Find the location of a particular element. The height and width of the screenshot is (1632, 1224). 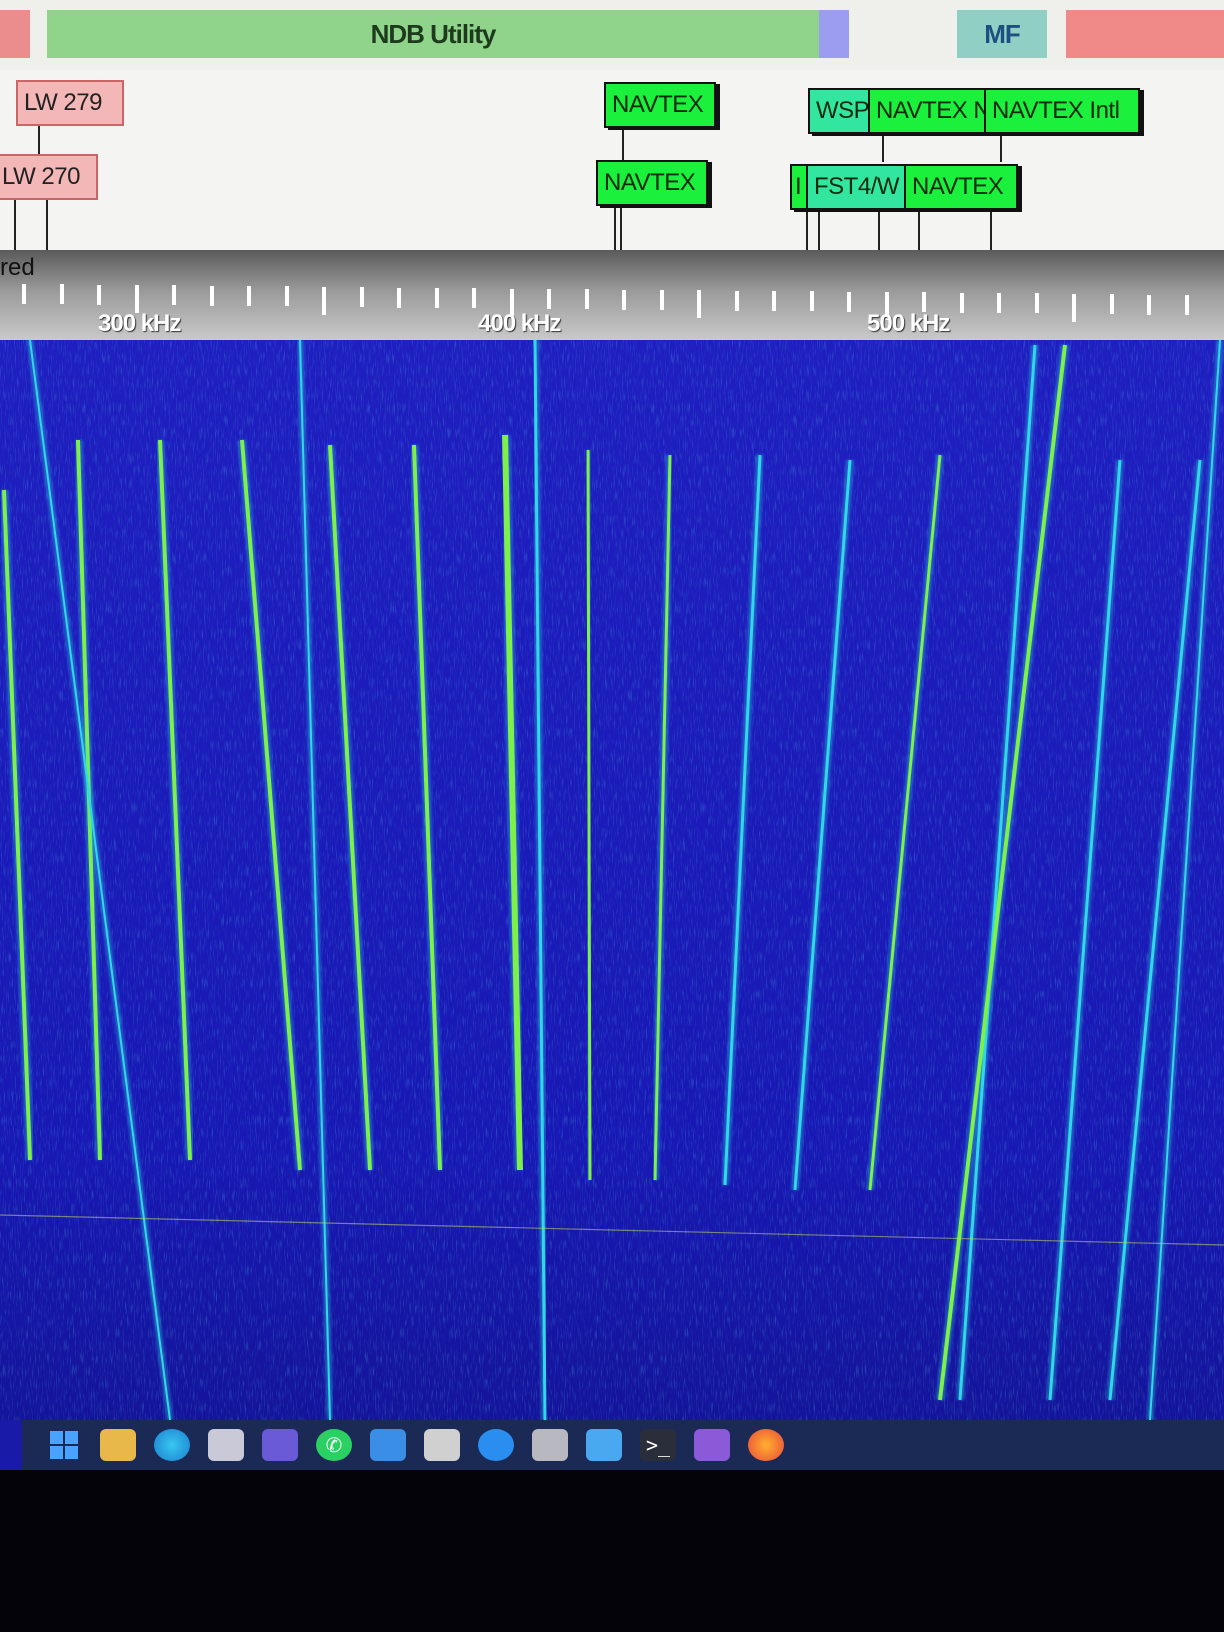

frequency-scale: red 300 kHz 400 kHz 500 kHz is located at coordinates (612, 295).